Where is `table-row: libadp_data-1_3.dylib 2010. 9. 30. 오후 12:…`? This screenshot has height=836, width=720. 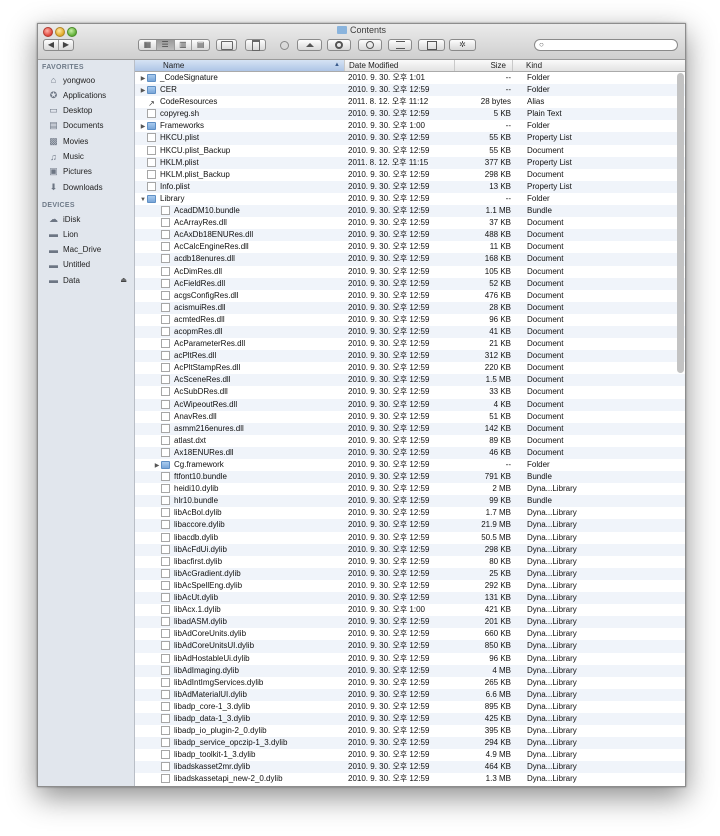 table-row: libadp_data-1_3.dylib 2010. 9. 30. 오후 12:… is located at coordinates (410, 719).